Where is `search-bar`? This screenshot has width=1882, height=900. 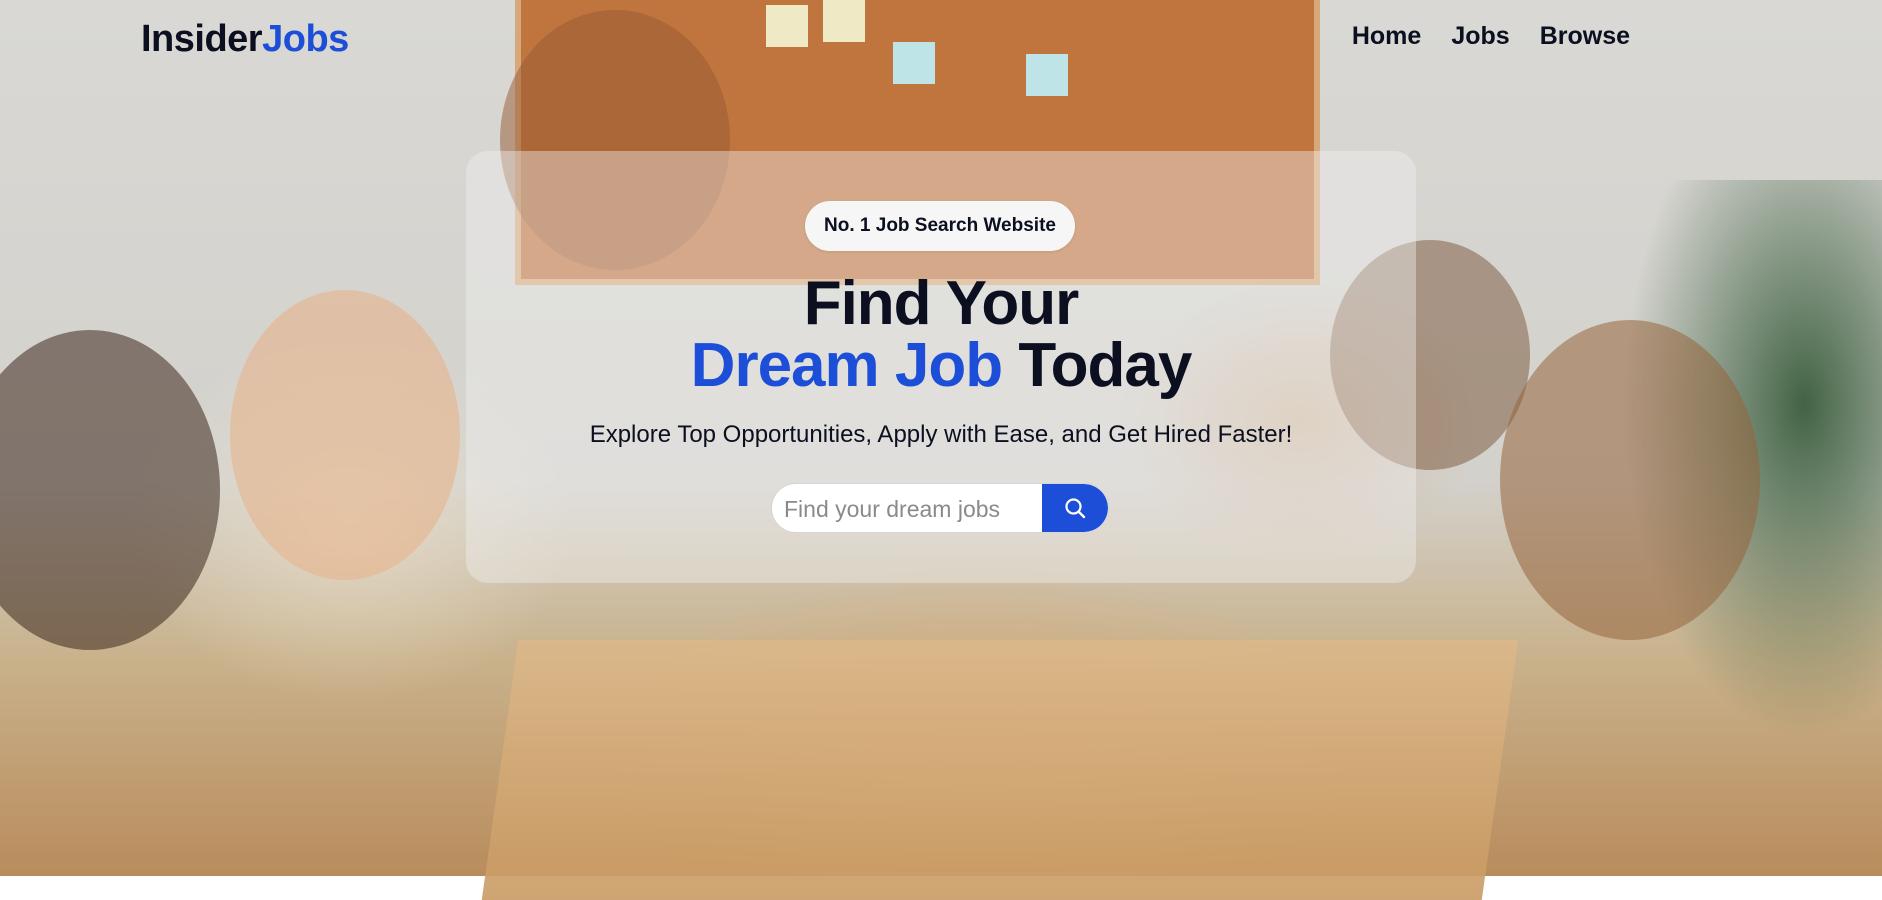
search-bar is located at coordinates (940, 508).